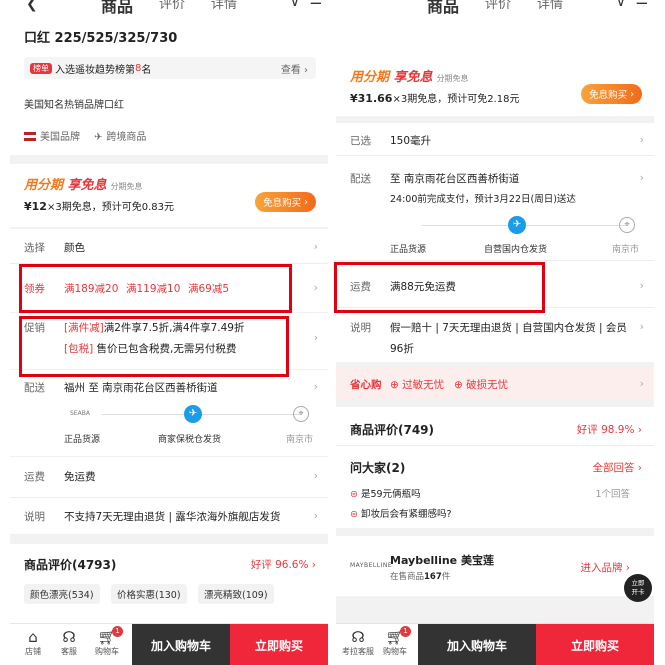  What do you see at coordinates (495, 493) in the screenshot?
I see `qa-item-1: ⊜ 是59元俩瓶吗 1个回答` at bounding box center [495, 493].